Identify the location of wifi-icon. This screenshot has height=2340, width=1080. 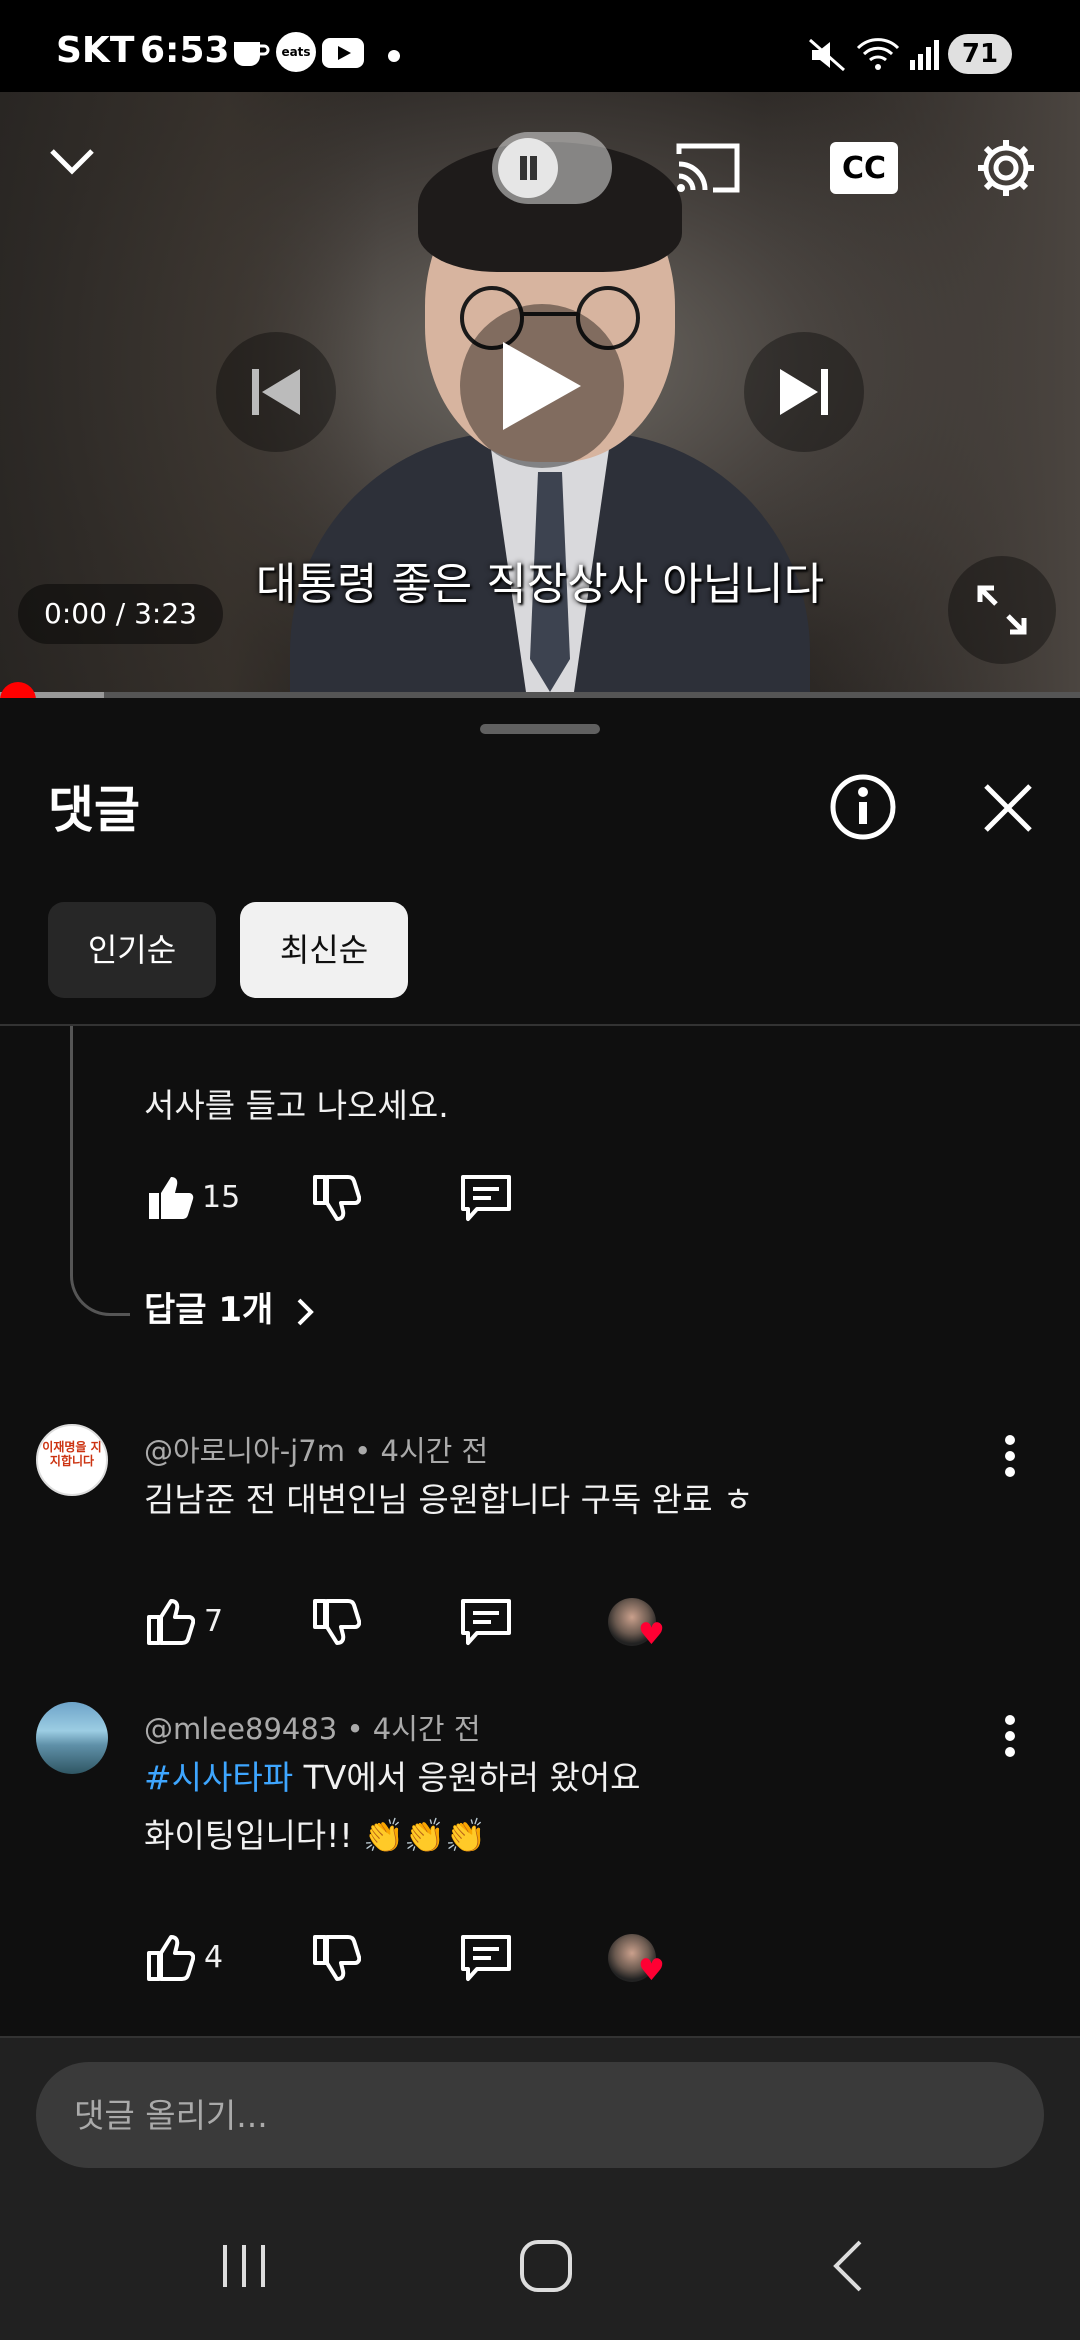
(878, 54).